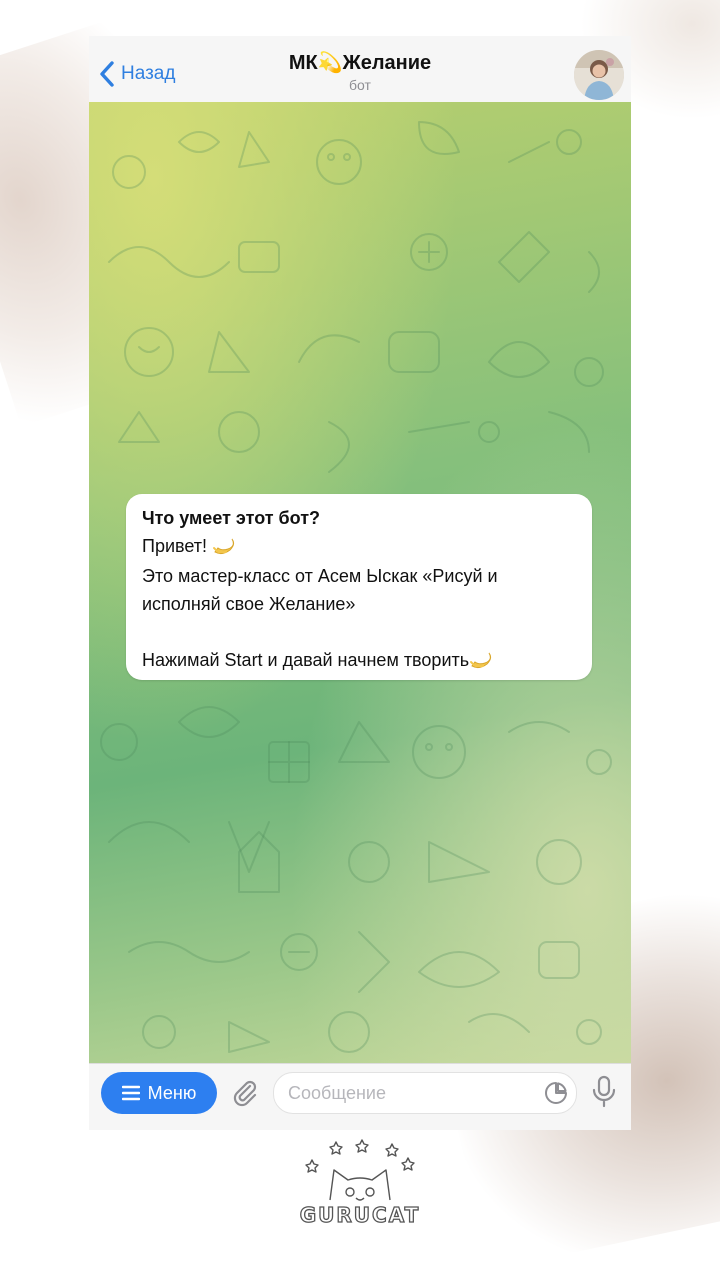 The width and height of the screenshot is (720, 1280). What do you see at coordinates (249, 604) in the screenshot?
I see `description-line-2: исполняй свое Желание»` at bounding box center [249, 604].